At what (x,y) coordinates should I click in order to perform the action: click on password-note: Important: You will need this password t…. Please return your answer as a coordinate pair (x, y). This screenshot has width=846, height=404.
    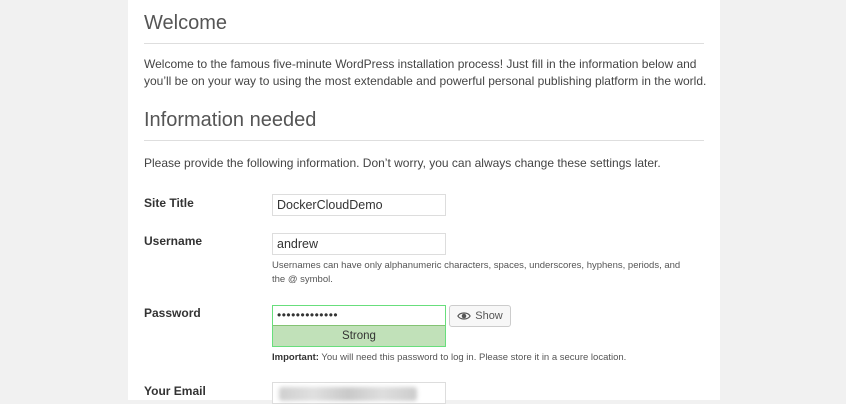
    Looking at the image, I should click on (482, 358).